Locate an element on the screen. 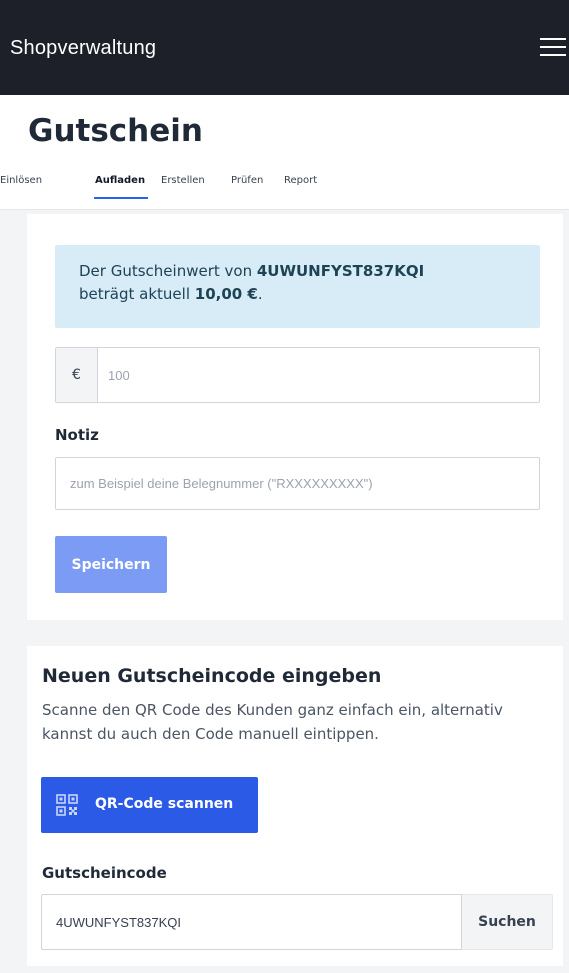 The height and width of the screenshot is (973, 569). save-button: Speichern is located at coordinates (111, 564).